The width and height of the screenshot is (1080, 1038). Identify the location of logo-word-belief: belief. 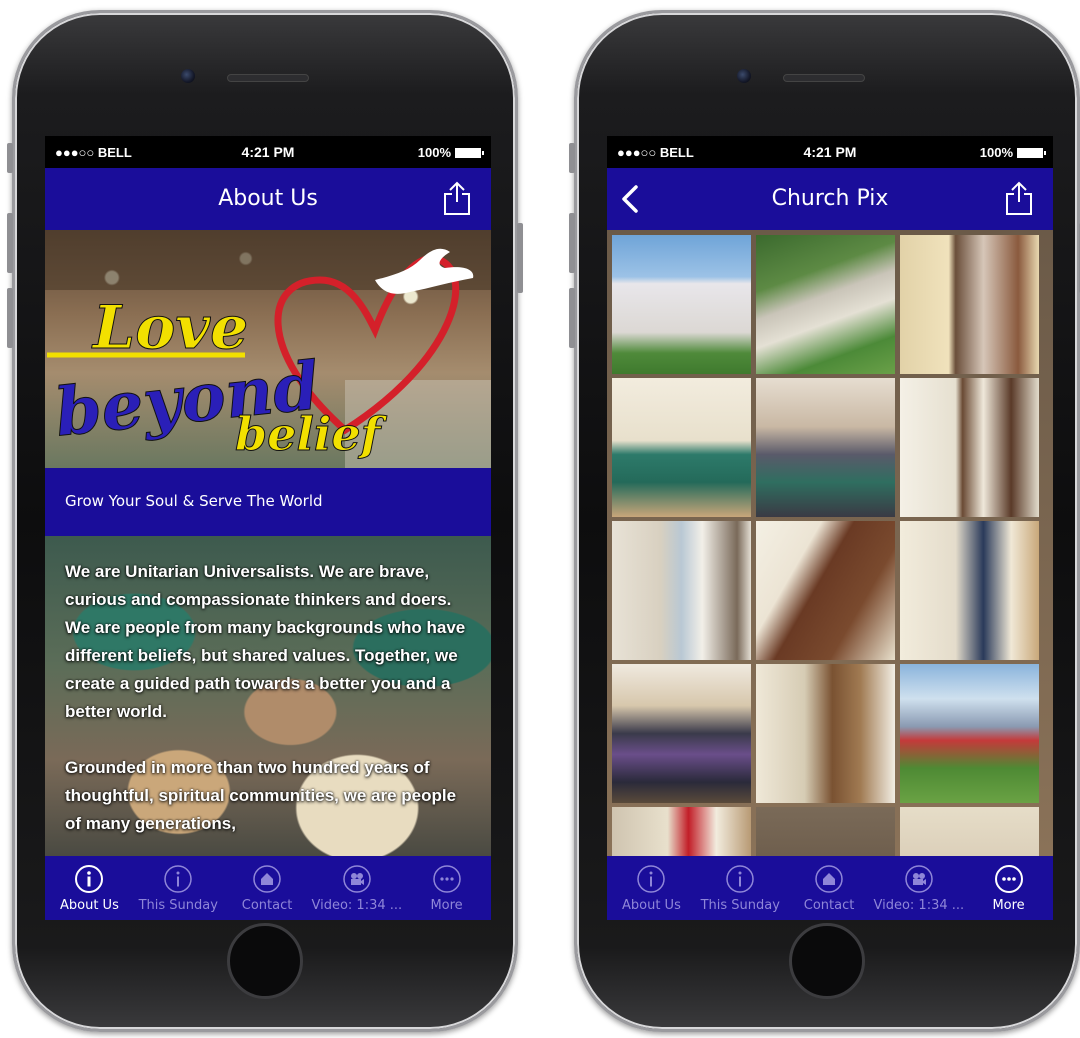
(311, 434).